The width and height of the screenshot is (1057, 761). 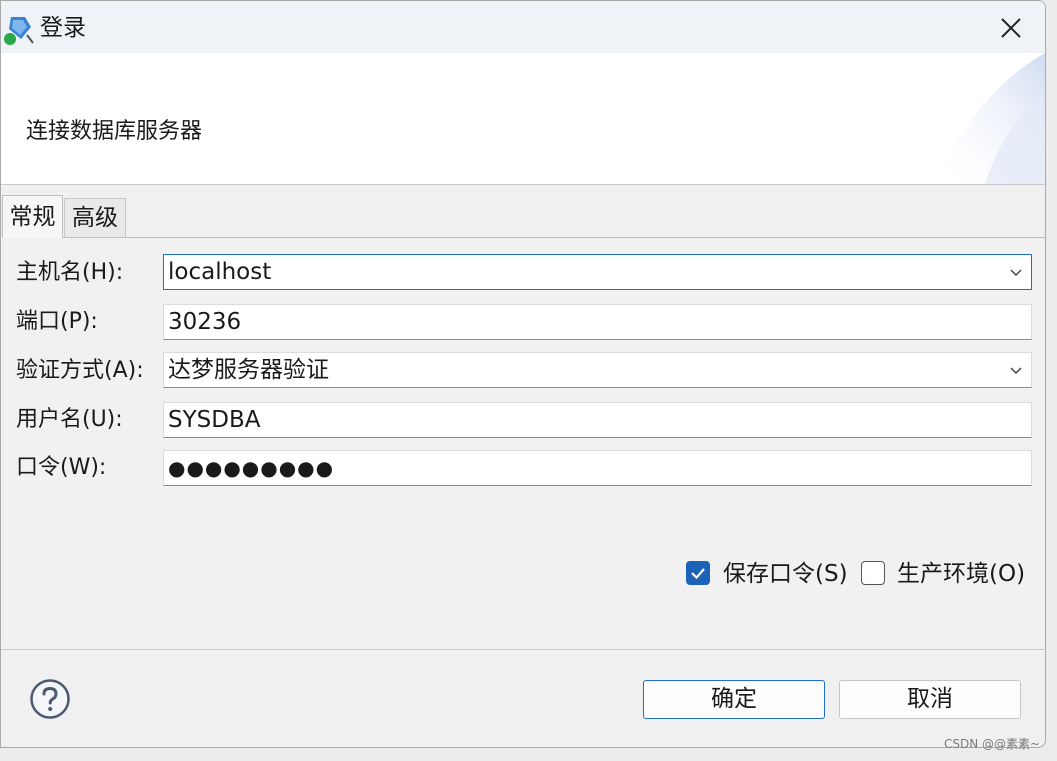 What do you see at coordinates (961, 574) in the screenshot?
I see `production-label: 生产环境(O)` at bounding box center [961, 574].